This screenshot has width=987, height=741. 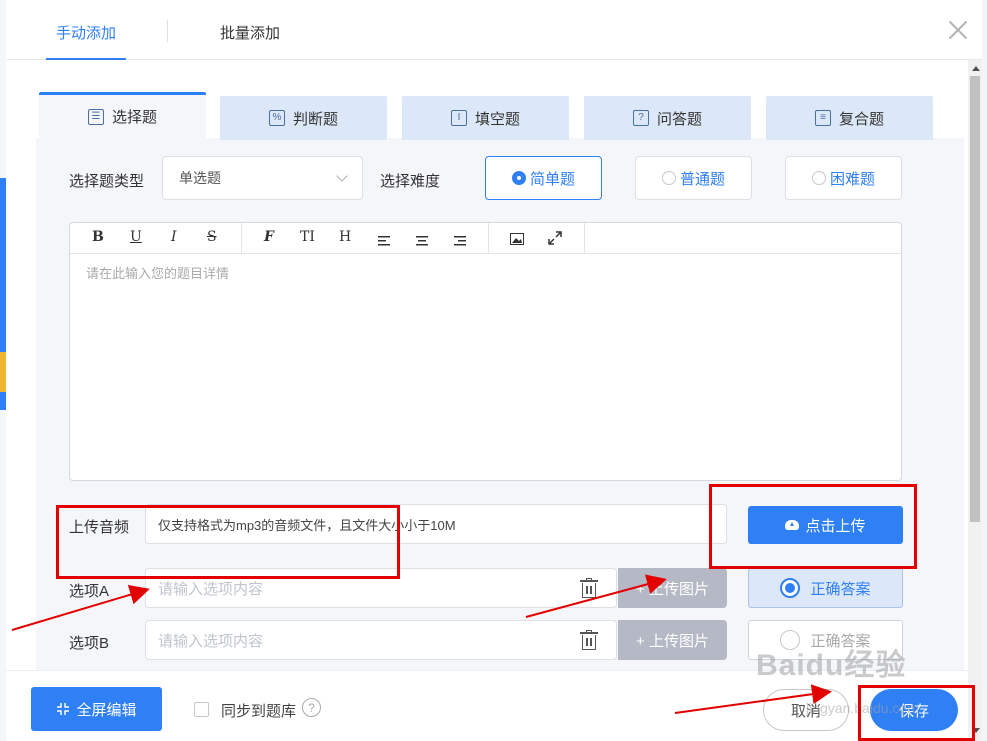 What do you see at coordinates (174, 237) in the screenshot?
I see `italic-button: I` at bounding box center [174, 237].